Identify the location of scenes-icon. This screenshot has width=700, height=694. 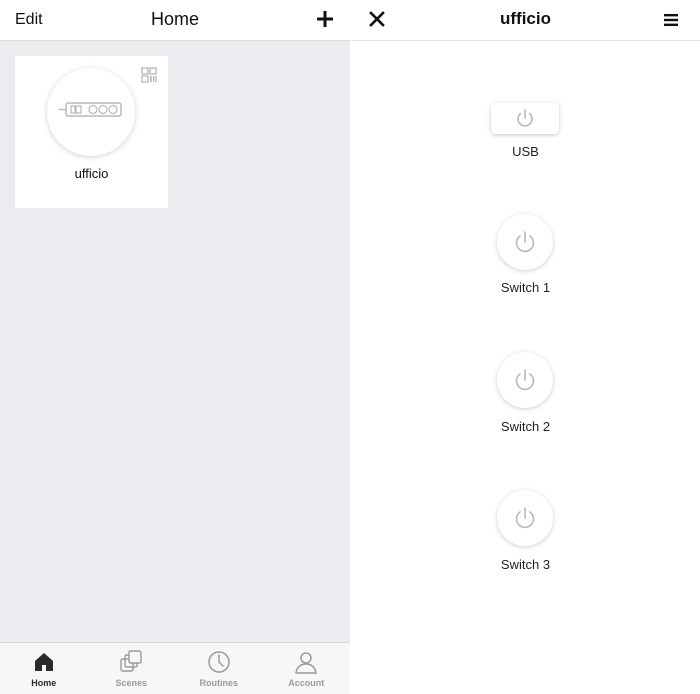
(131, 661).